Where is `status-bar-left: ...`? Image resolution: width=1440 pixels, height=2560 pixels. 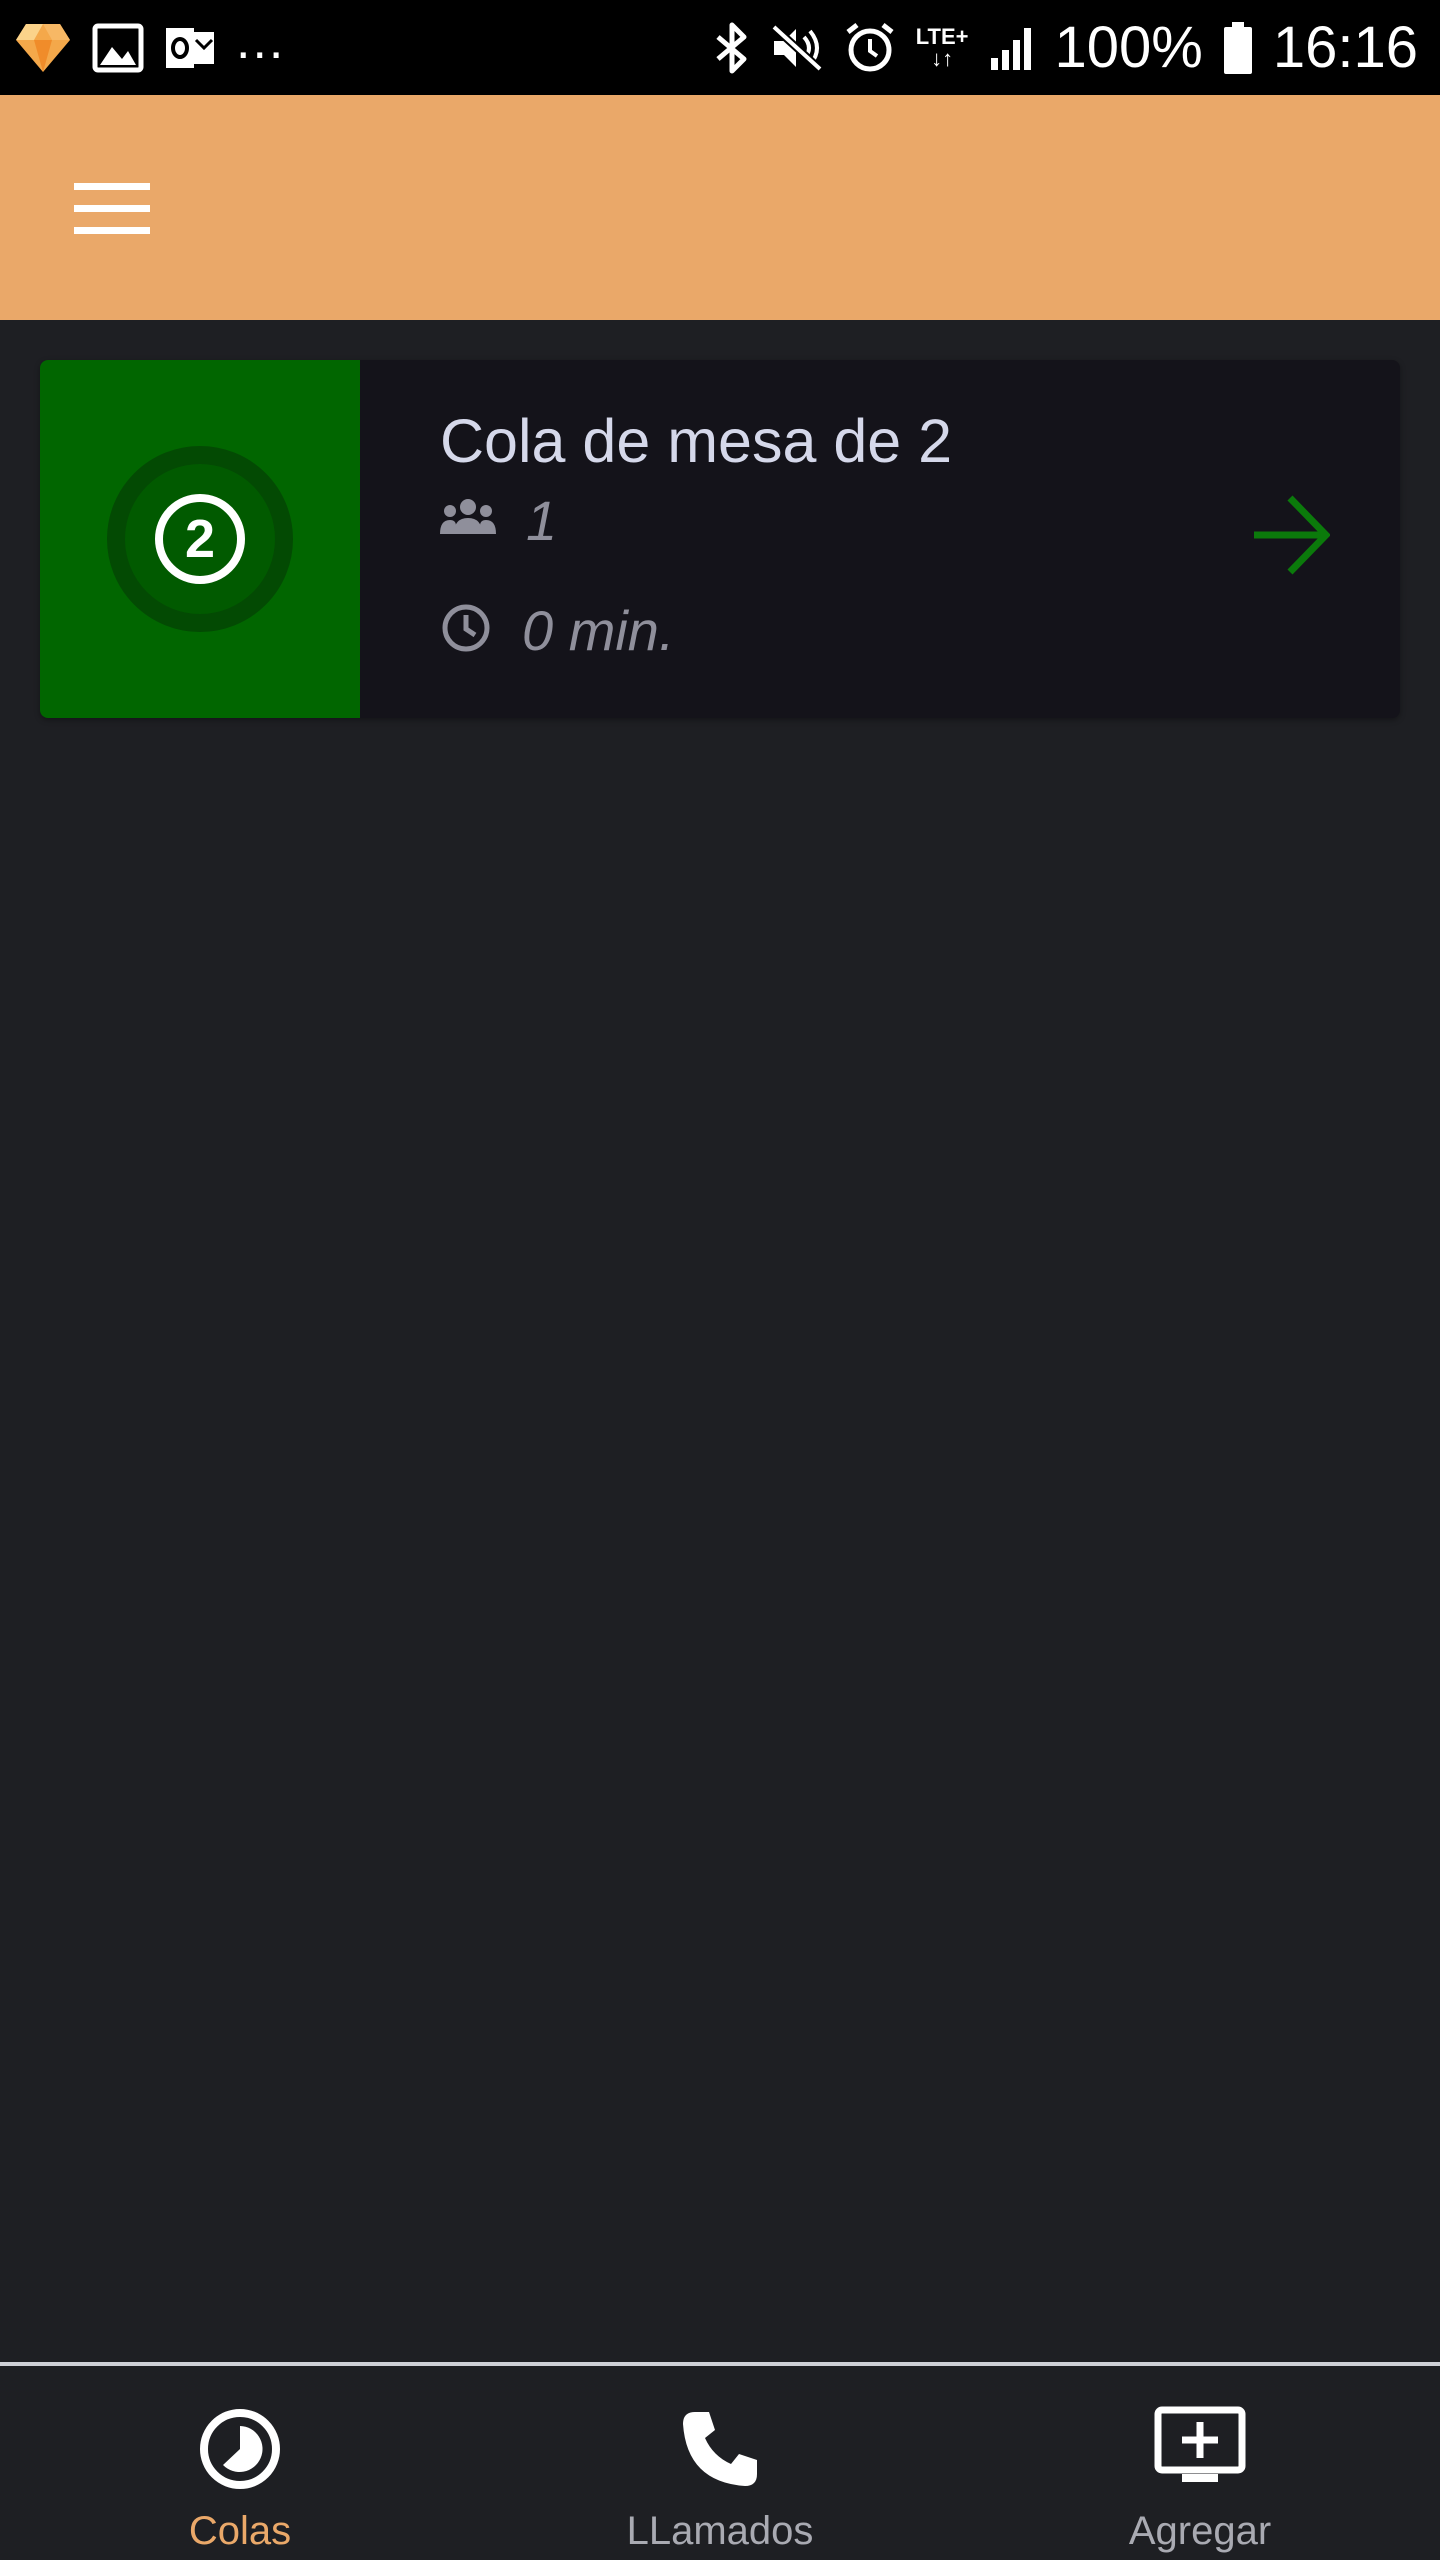
status-bar-left: ... is located at coordinates (149, 44).